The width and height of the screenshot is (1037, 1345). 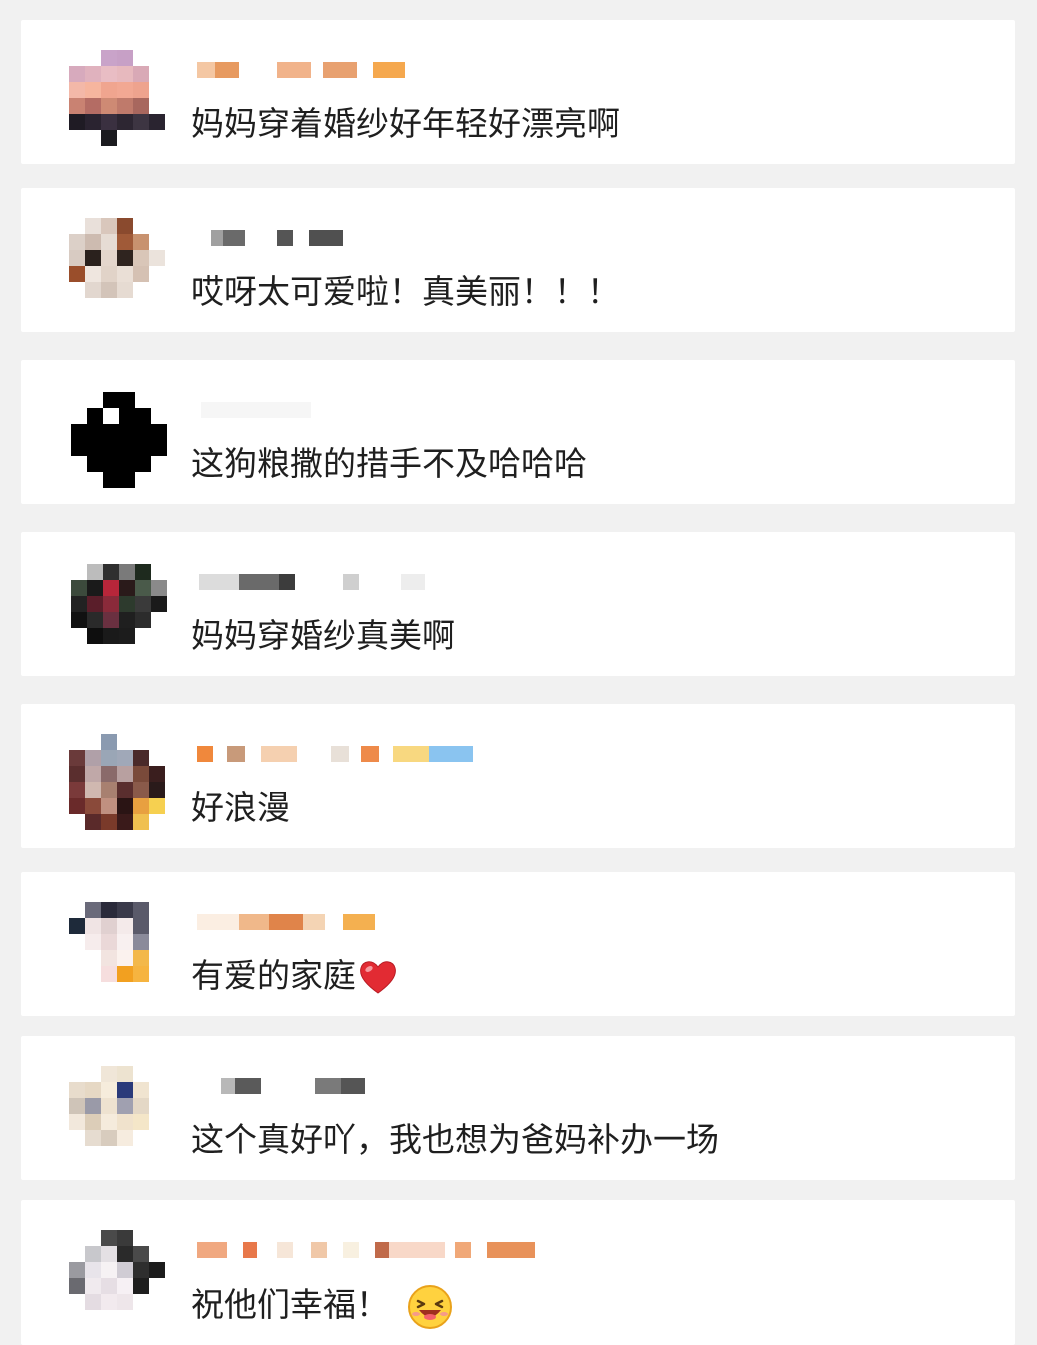 What do you see at coordinates (430, 1307) in the screenshot?
I see `laughing-face-emoji-icon` at bounding box center [430, 1307].